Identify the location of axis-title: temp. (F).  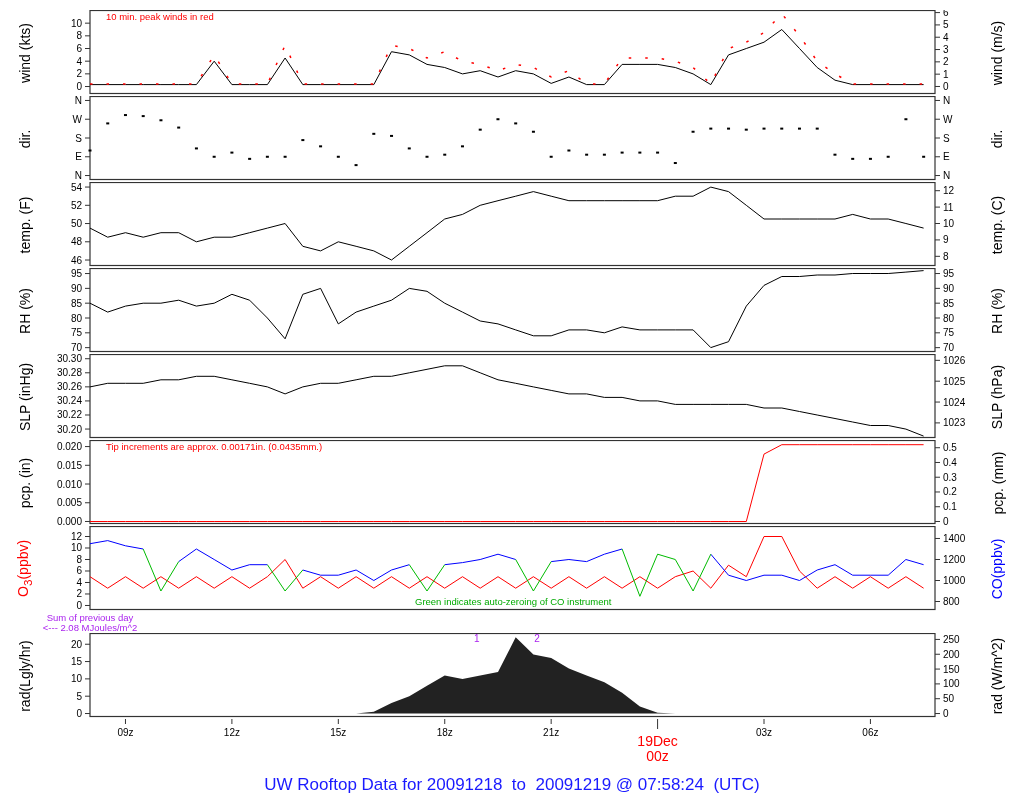
(25, 224).